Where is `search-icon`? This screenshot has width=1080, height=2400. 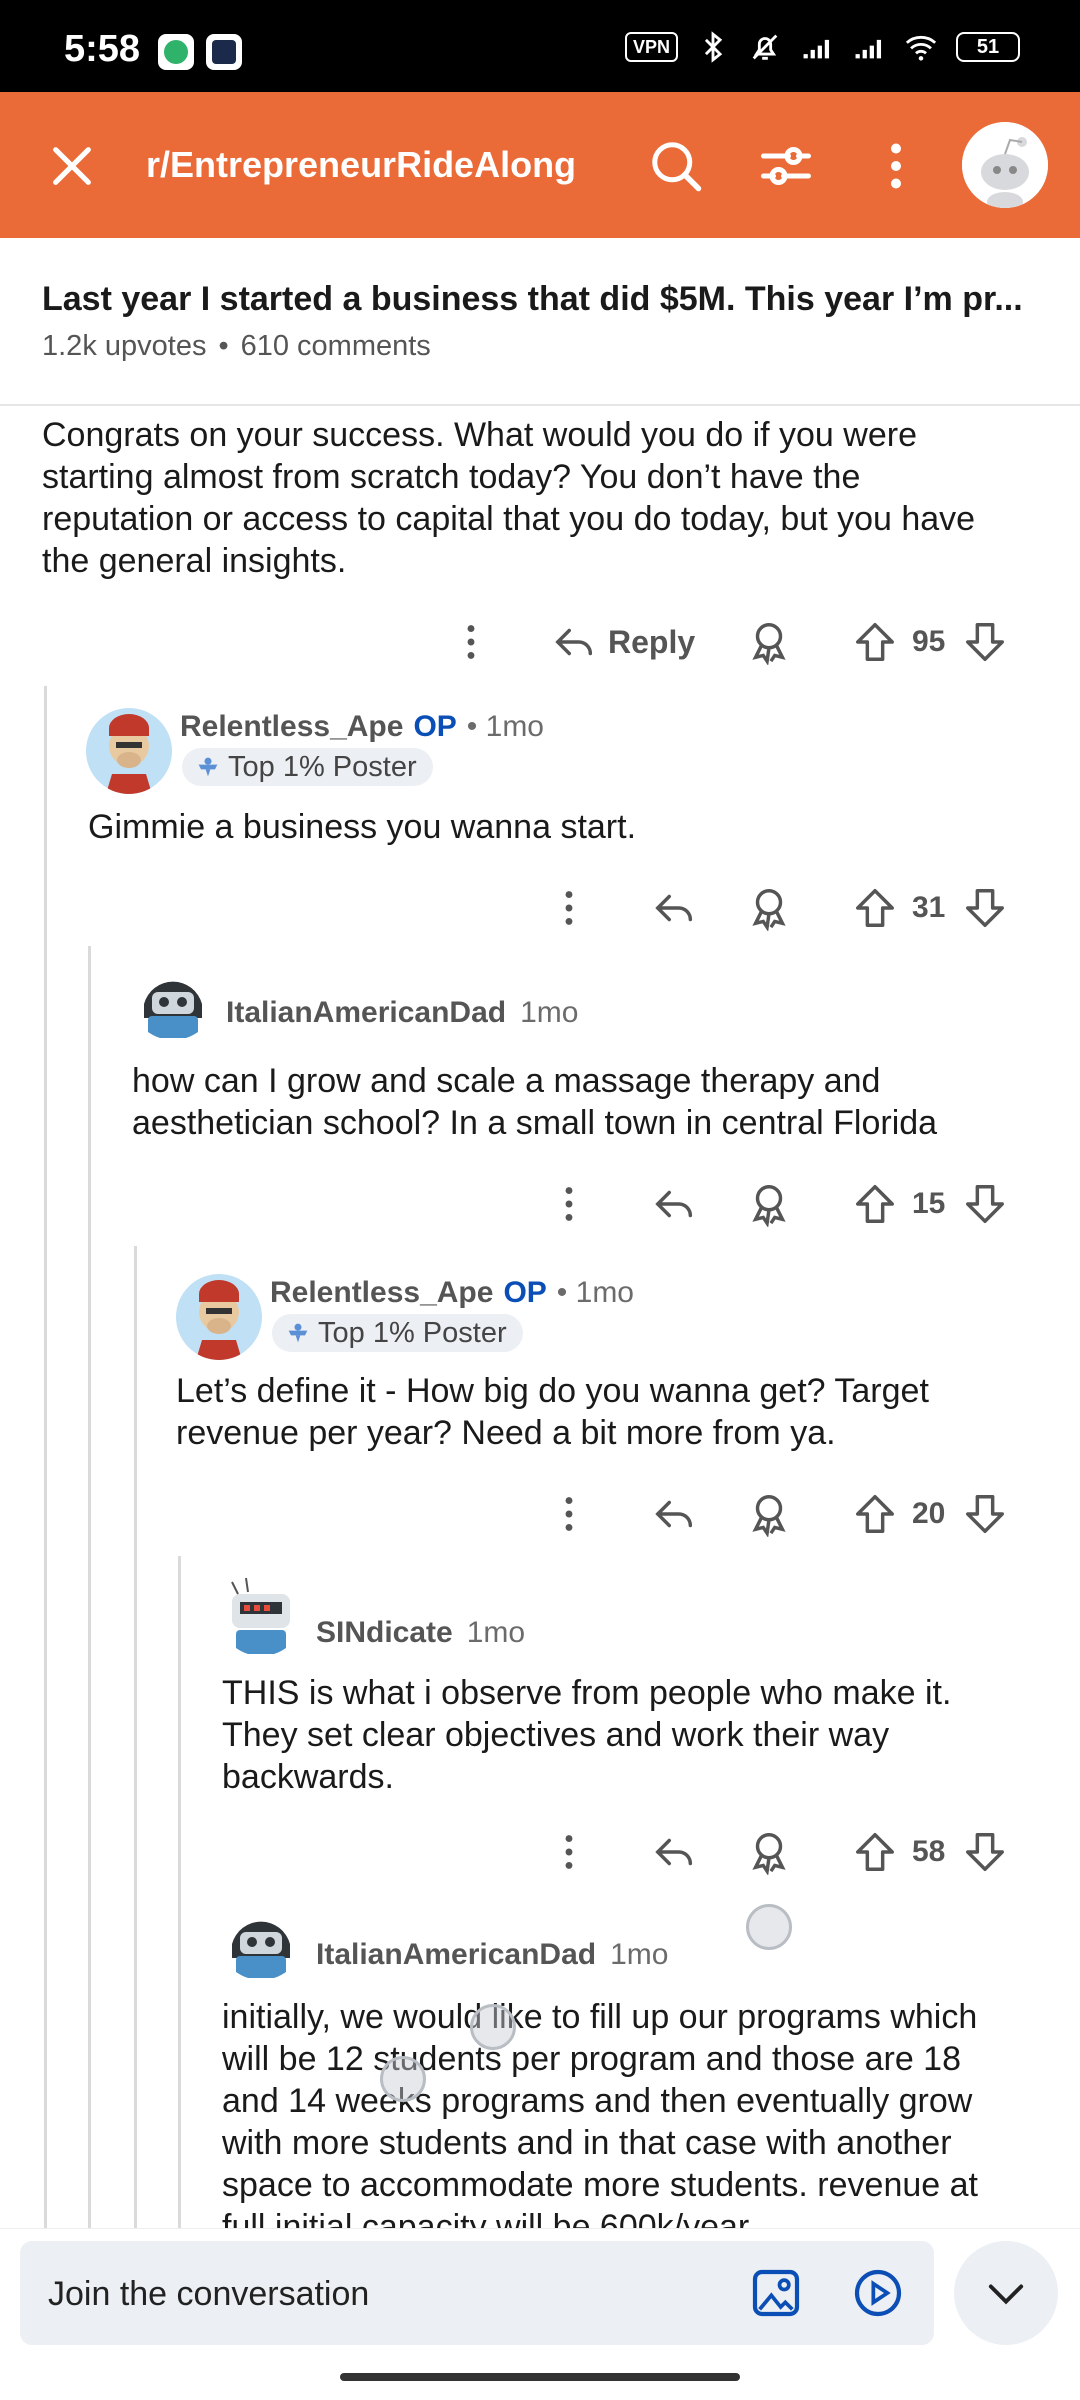 search-icon is located at coordinates (676, 166).